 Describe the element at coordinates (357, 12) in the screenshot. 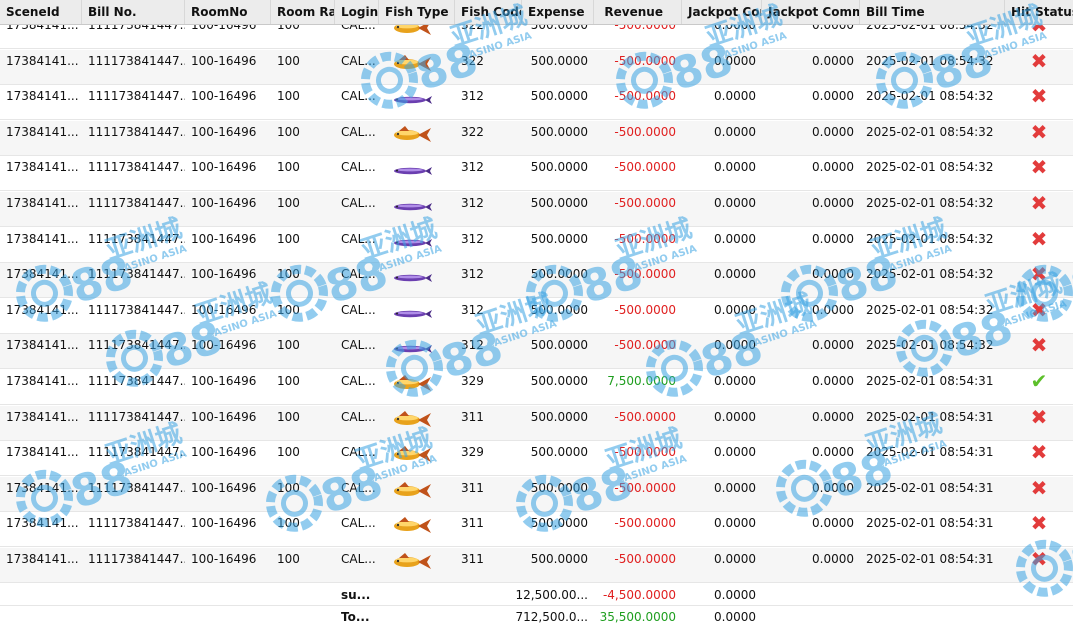

I see `header-login: Login` at that location.